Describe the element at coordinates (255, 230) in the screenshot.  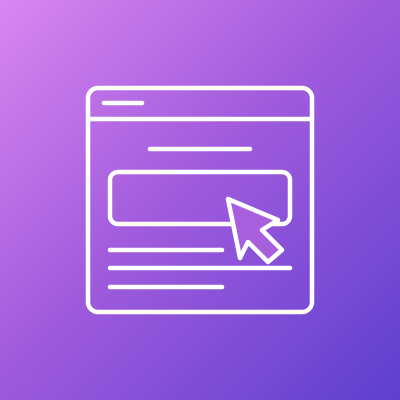
I see `cursor-arrow-icon` at that location.